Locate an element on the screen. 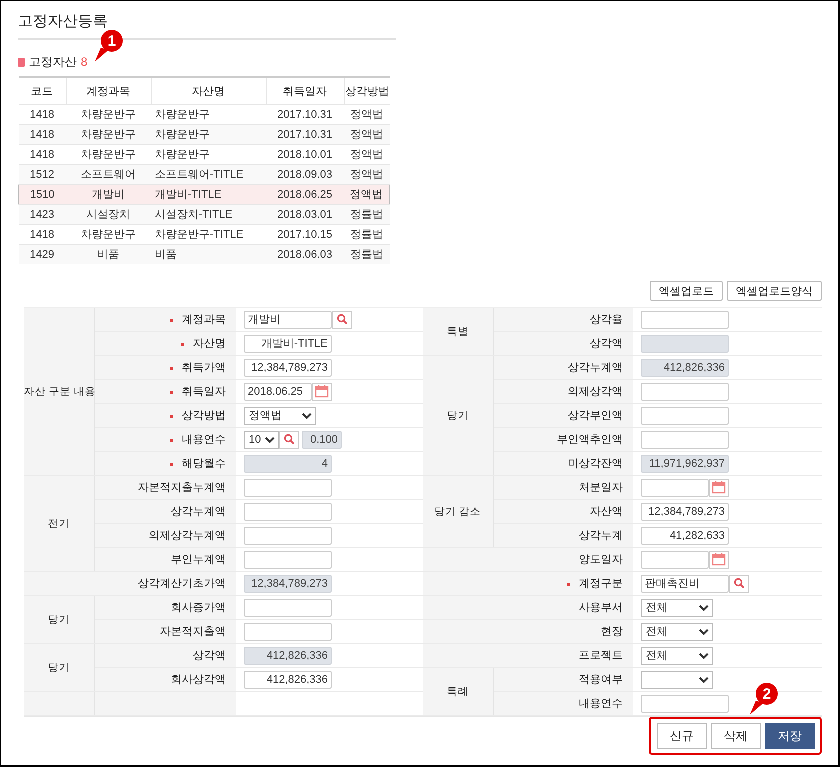 Image resolution: width=840 pixels, height=767 pixels. action-button: 삭제 is located at coordinates (736, 736).